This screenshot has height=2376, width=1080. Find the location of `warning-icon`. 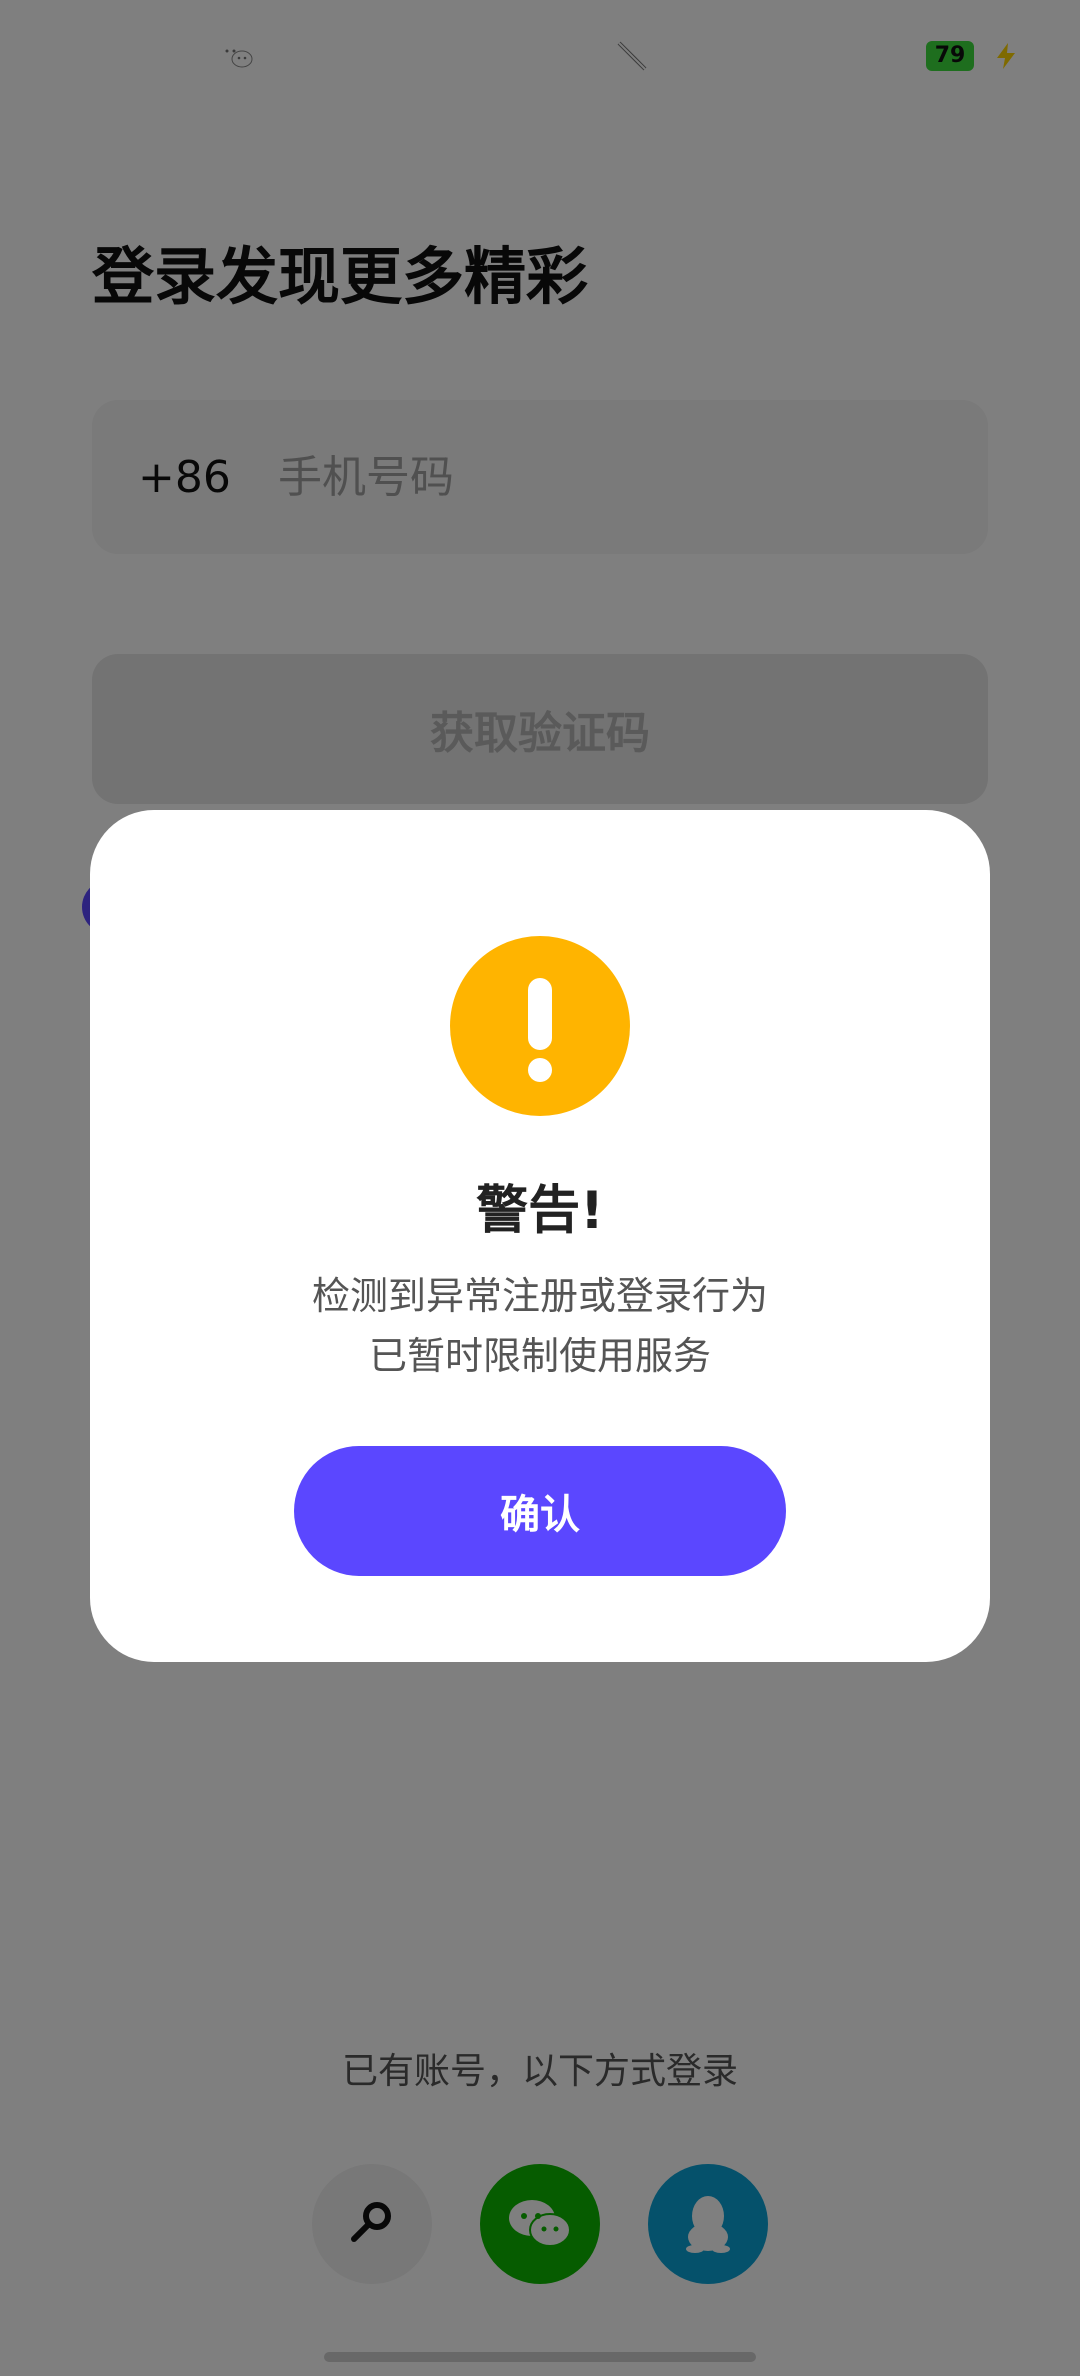

warning-icon is located at coordinates (540, 1026).